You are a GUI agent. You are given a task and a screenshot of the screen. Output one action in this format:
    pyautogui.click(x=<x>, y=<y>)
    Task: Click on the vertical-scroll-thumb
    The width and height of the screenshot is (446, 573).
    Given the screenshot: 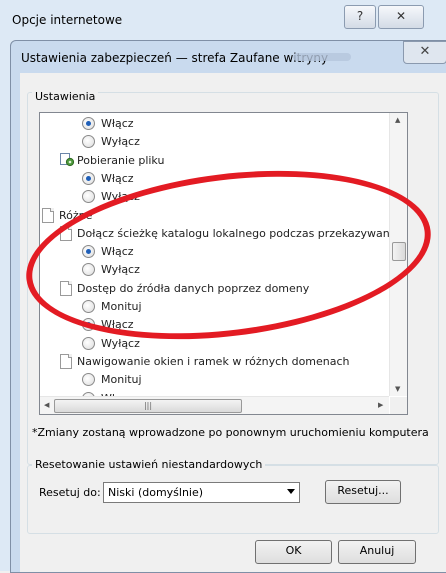 What is the action you would take?
    pyautogui.click(x=399, y=251)
    